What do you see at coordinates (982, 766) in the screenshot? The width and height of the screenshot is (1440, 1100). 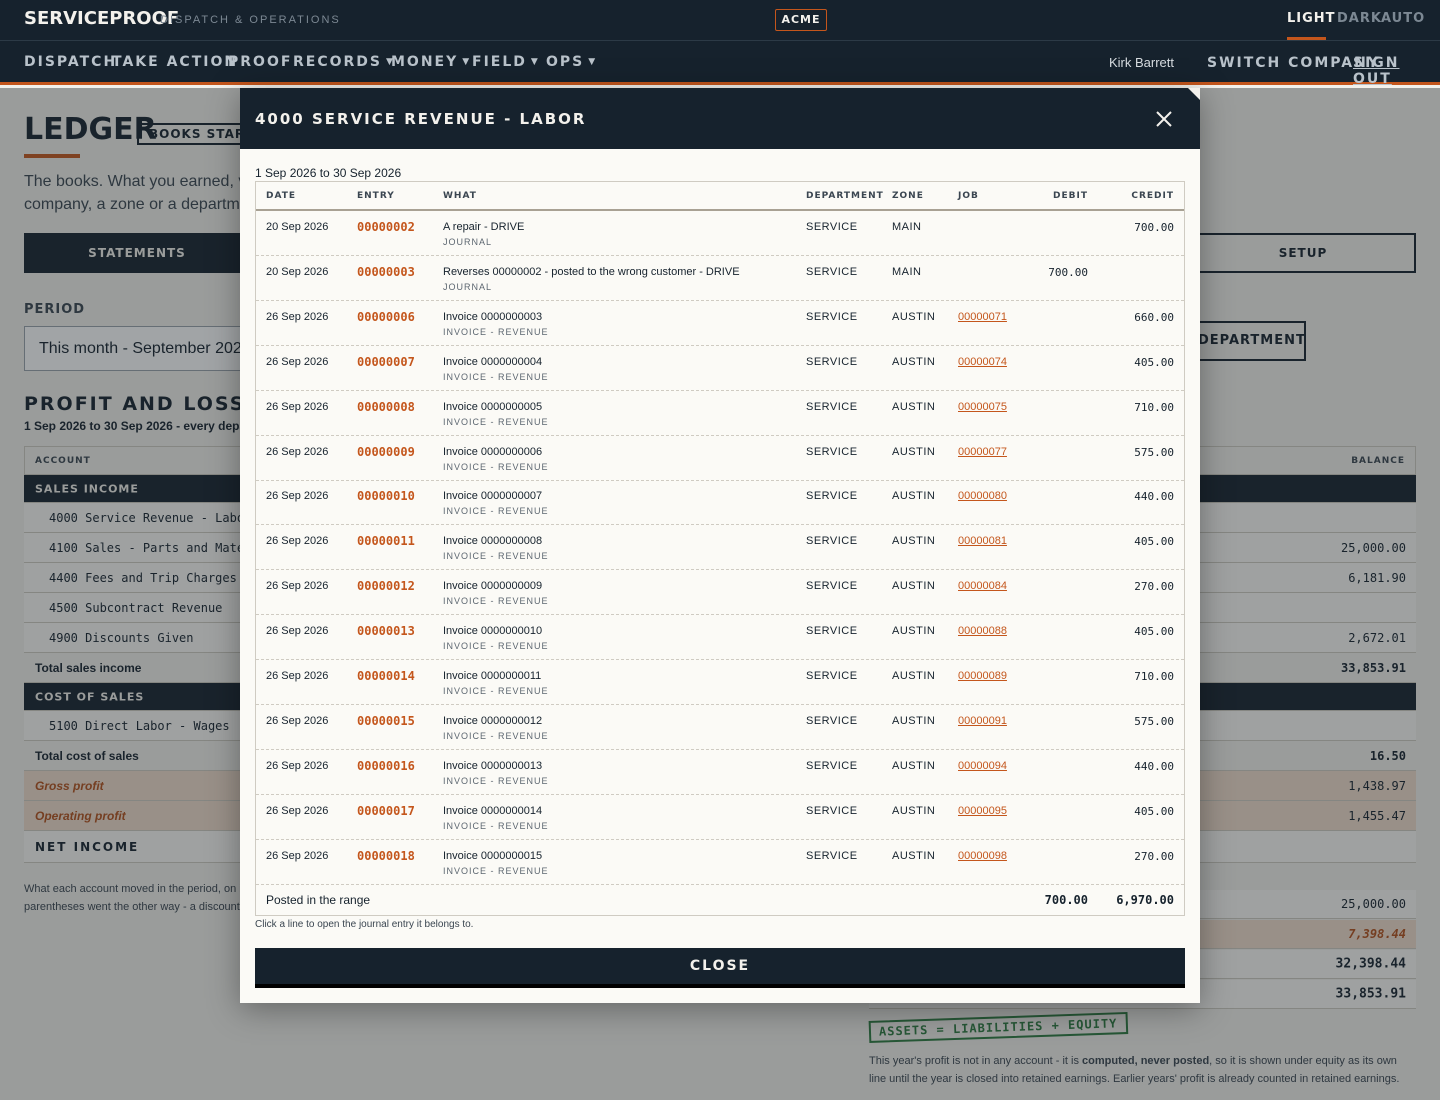 I see `row-job-link: 00000094` at bounding box center [982, 766].